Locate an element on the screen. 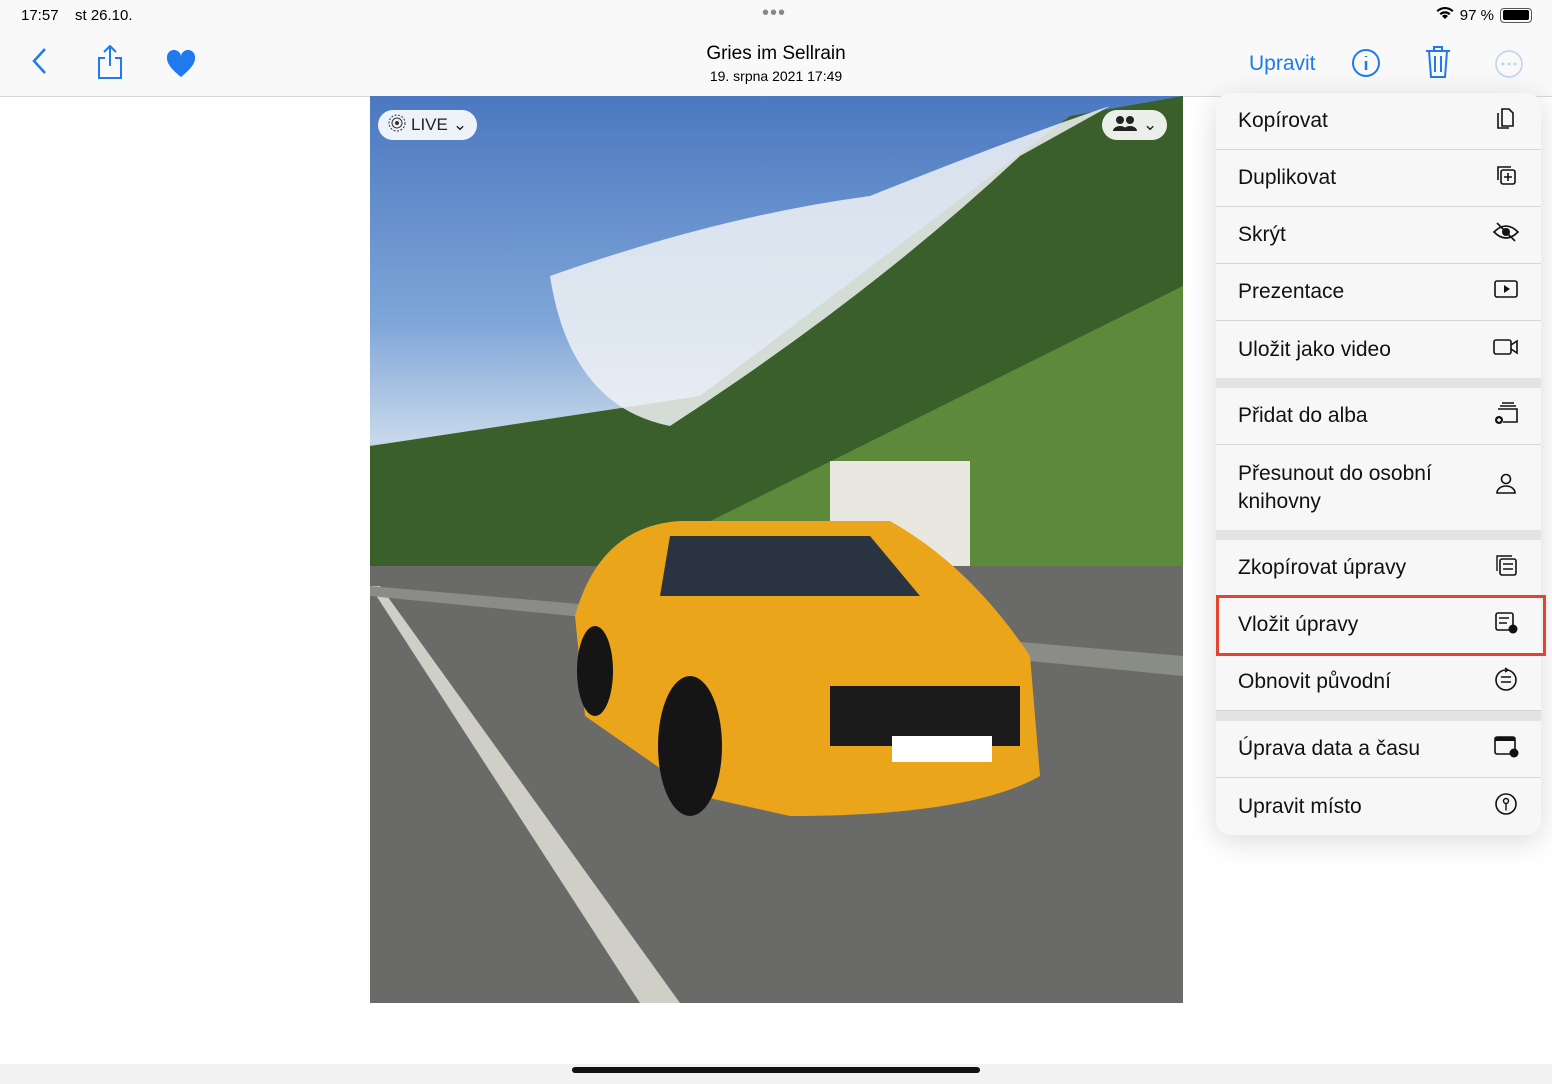  menu-item-adjust-date-time: Úprava data a času is located at coordinates (1378, 749).